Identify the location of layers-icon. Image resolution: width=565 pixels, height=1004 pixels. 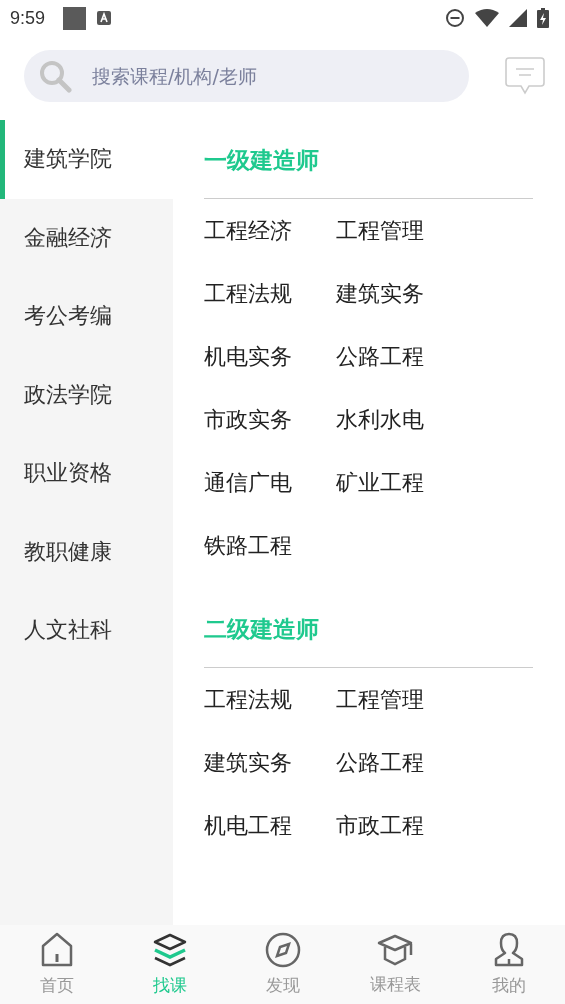
(169, 950).